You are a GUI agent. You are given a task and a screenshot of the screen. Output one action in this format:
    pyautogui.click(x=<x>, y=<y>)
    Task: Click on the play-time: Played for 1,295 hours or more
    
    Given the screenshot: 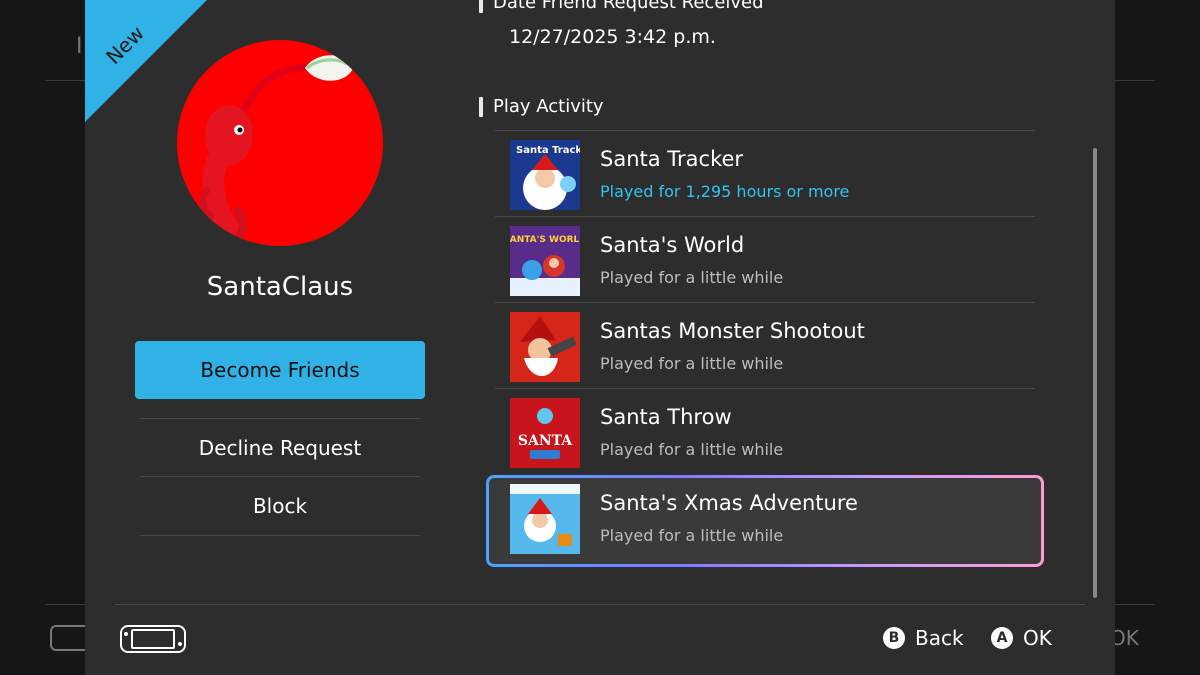 What is the action you would take?
    pyautogui.click(x=725, y=191)
    